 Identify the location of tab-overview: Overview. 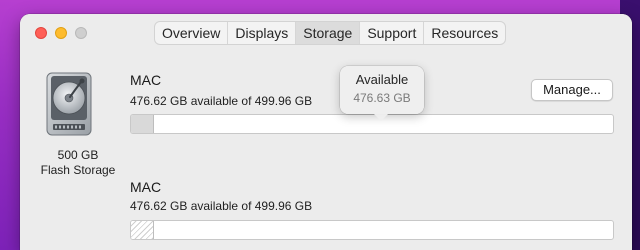
(192, 33).